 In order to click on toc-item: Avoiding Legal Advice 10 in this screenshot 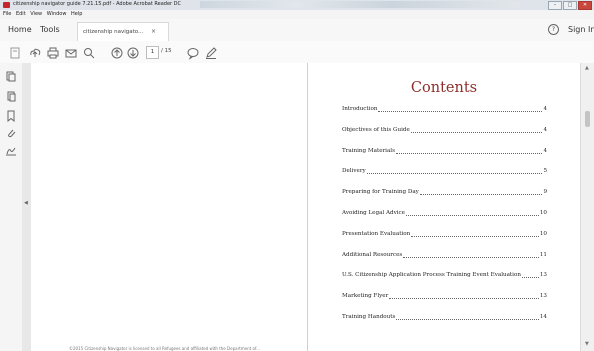, I will do `click(444, 214)`.